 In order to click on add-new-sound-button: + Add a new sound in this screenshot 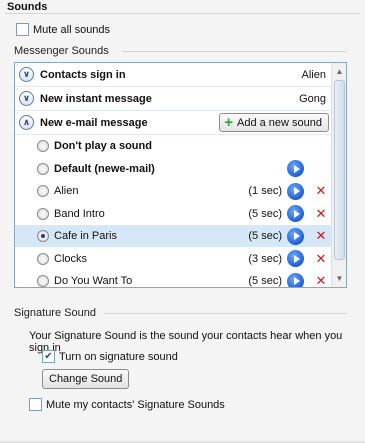, I will do `click(274, 122)`.